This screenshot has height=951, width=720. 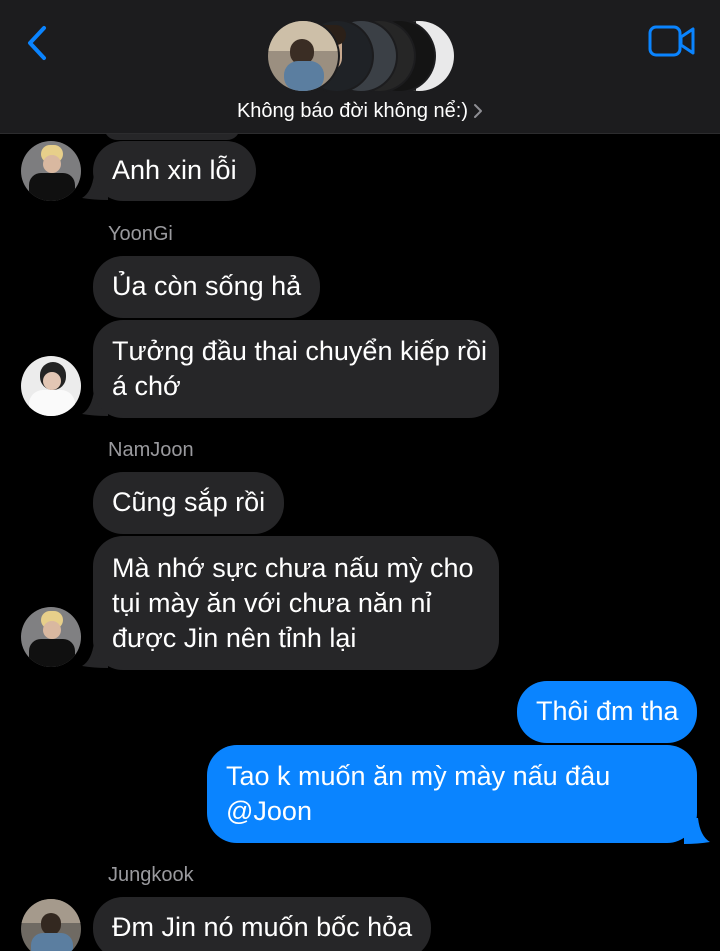 I want to click on my-message-bubble: Tao k muốn ăn mỳ mày nấu đâu @Joon, so click(x=452, y=794).